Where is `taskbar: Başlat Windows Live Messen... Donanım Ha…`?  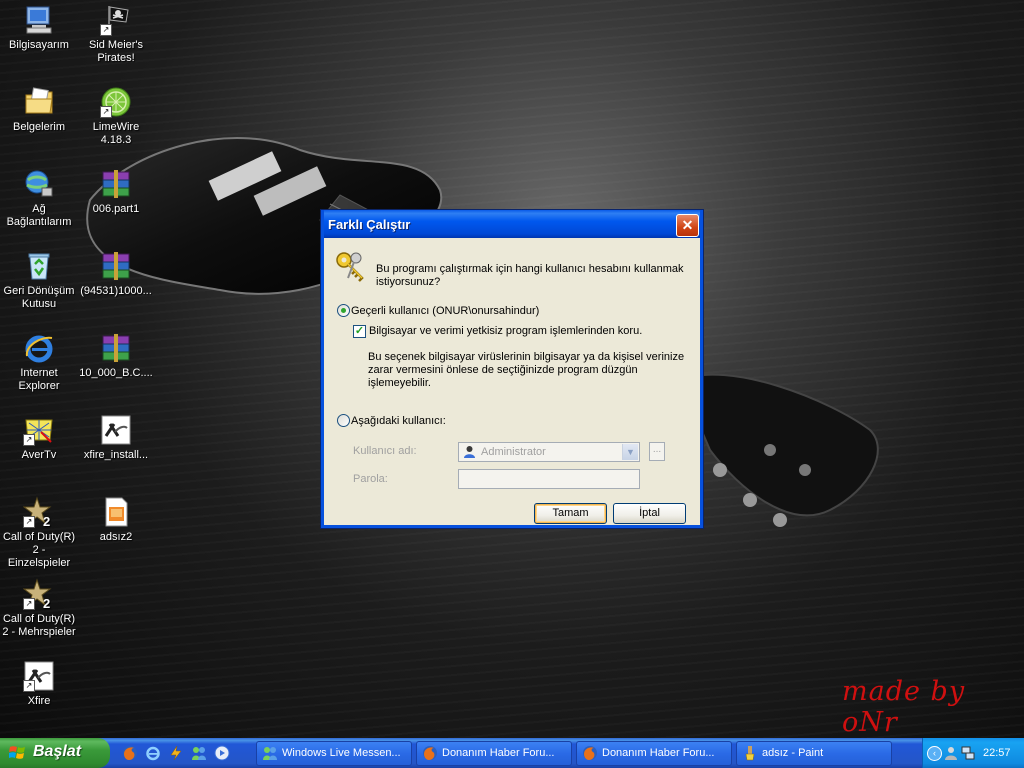
taskbar: Başlat Windows Live Messen... Donanım Ha… is located at coordinates (512, 753).